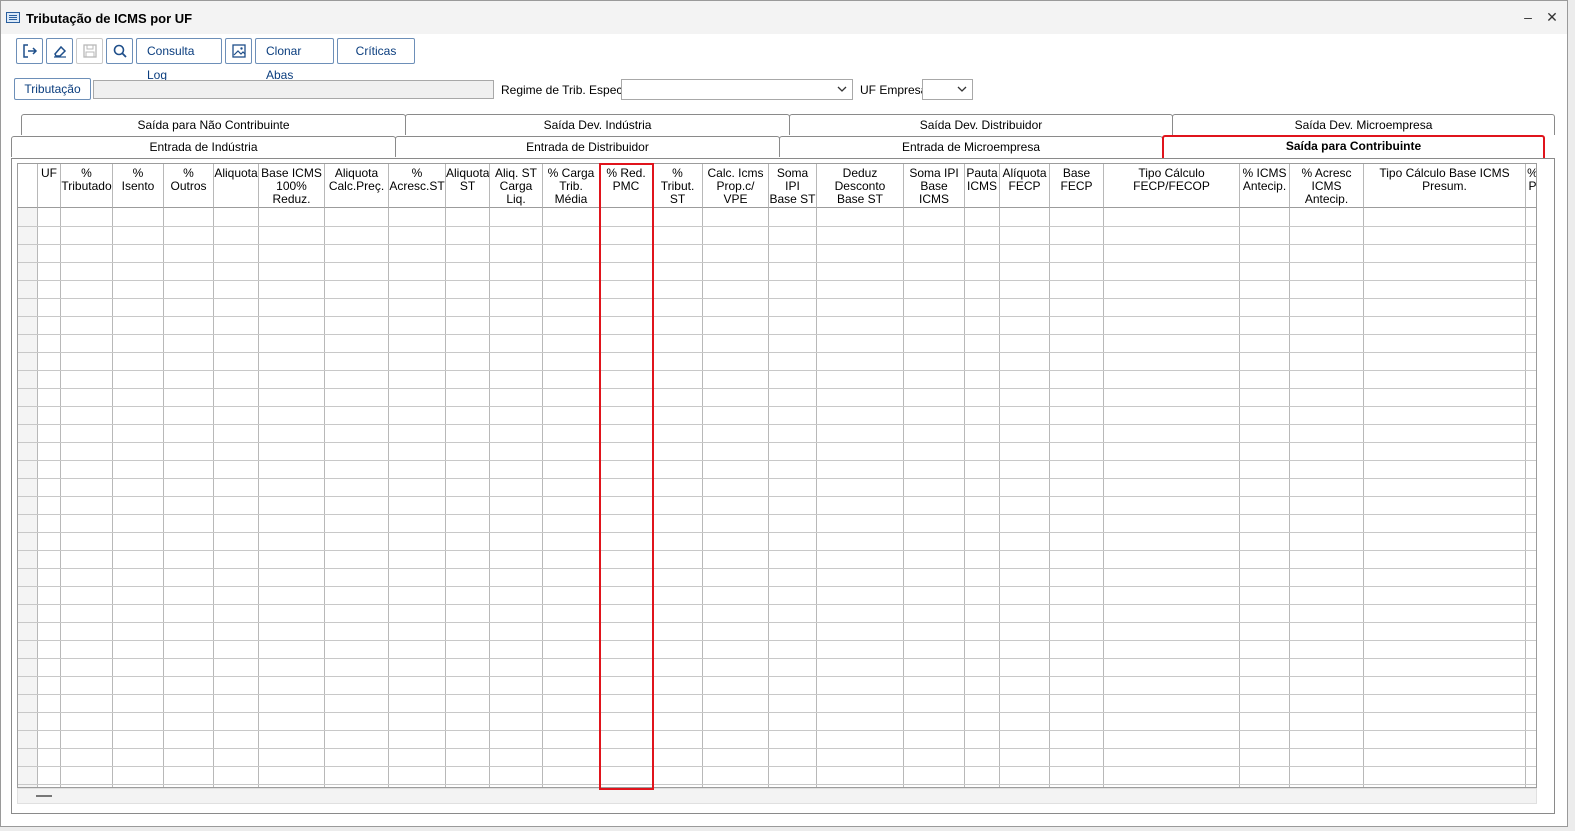 The image size is (1575, 831). What do you see at coordinates (468, 186) in the screenshot?
I see `column-header: Aliquota ST` at bounding box center [468, 186].